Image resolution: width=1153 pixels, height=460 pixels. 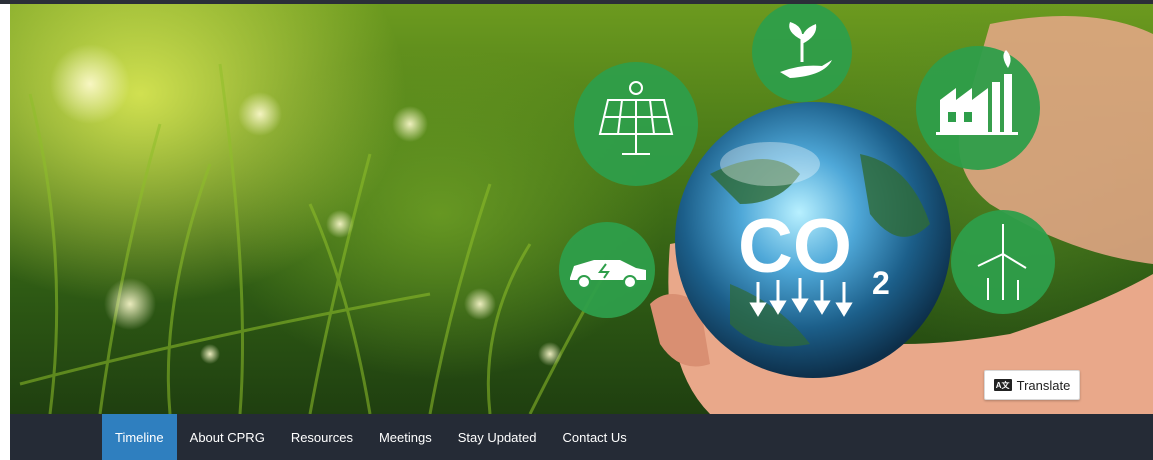 I want to click on nav-item-resources: Resources, so click(x=322, y=437).